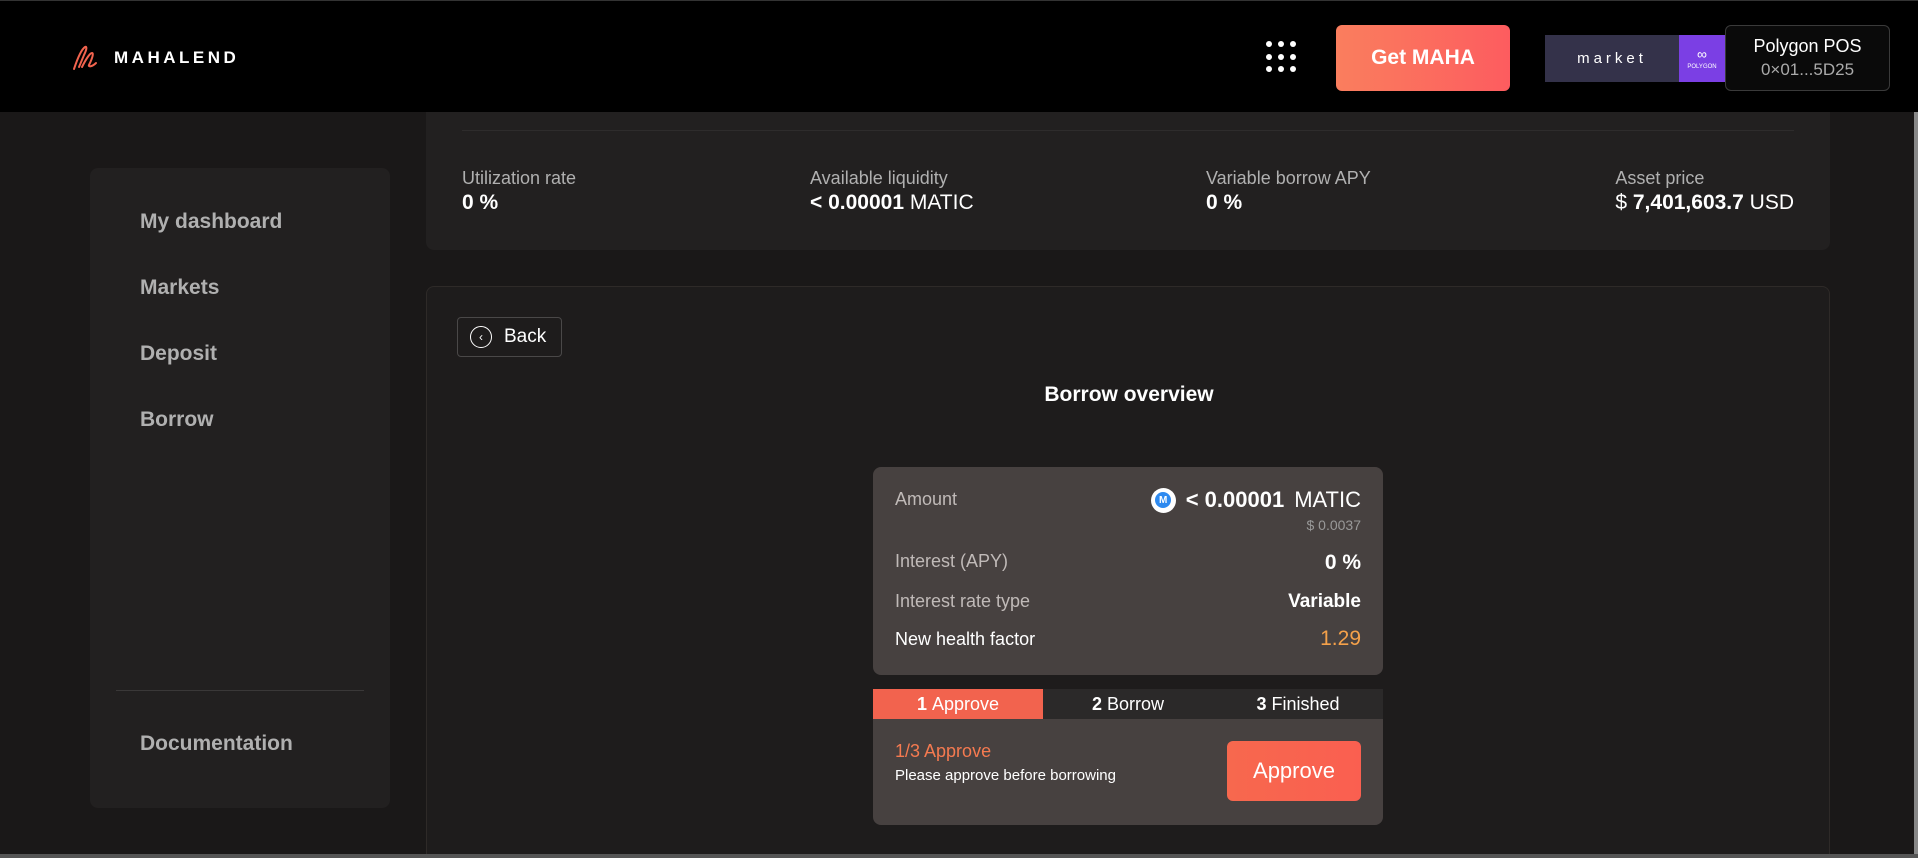 The height and width of the screenshot is (858, 1918). What do you see at coordinates (85, 57) in the screenshot?
I see `mahalend-logo-icon` at bounding box center [85, 57].